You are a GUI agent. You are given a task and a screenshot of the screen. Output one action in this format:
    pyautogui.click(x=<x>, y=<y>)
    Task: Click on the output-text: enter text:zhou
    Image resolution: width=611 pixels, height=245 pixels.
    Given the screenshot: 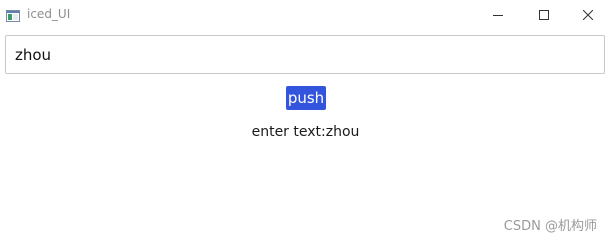 What is the action you would take?
    pyautogui.click(x=305, y=132)
    